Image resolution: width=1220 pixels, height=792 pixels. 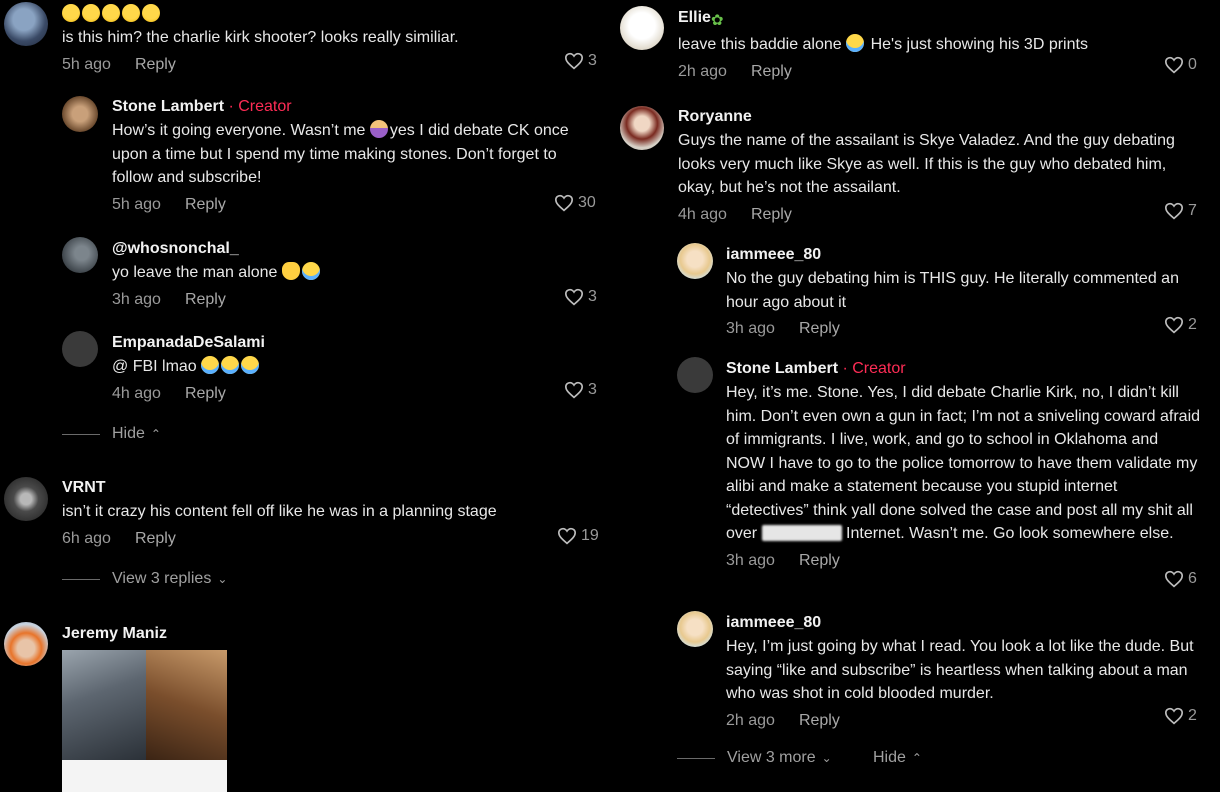 I want to click on view-more-label: View 3 more, so click(x=771, y=757).